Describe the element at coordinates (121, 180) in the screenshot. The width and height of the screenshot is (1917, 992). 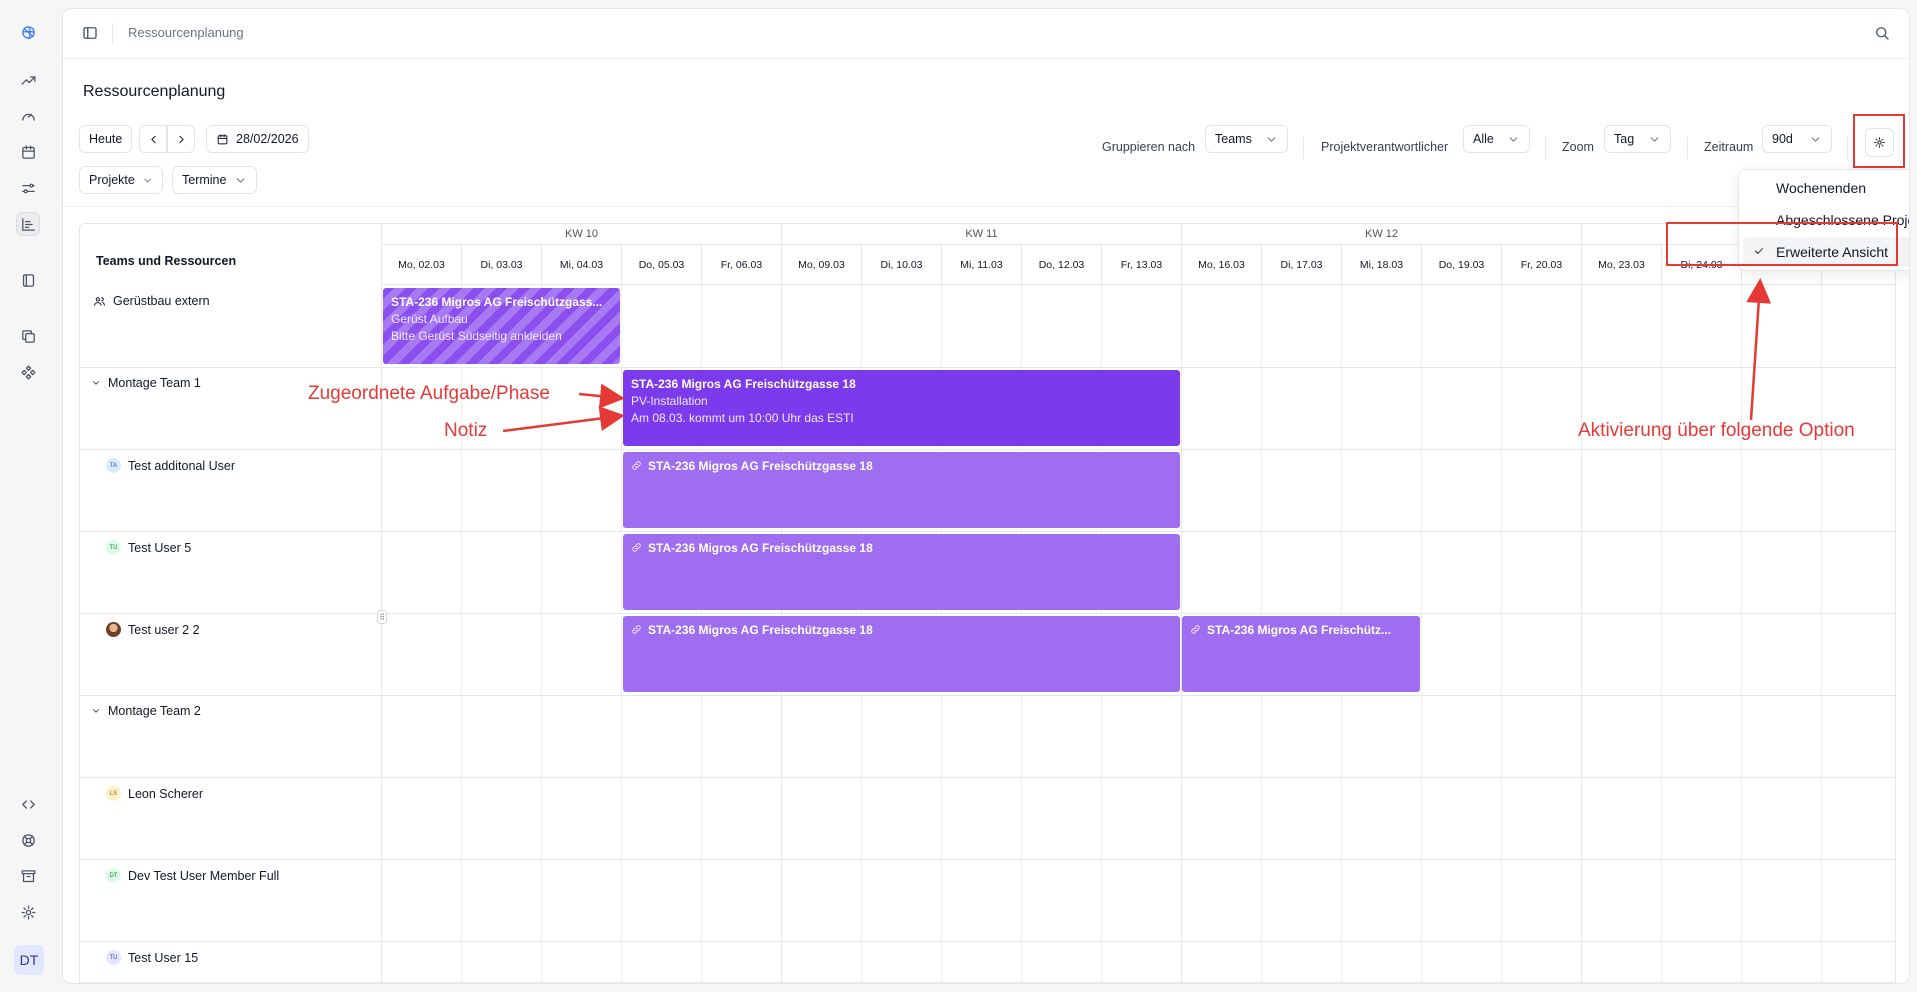
I see `projects-filter: Projekte` at that location.